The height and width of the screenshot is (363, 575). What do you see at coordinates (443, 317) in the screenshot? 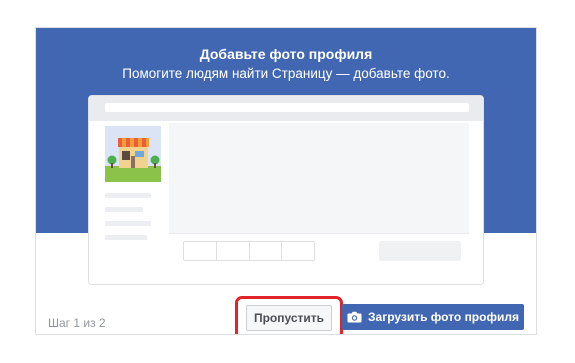
I see `upload-button-label: Загрузить фото профиля` at bounding box center [443, 317].